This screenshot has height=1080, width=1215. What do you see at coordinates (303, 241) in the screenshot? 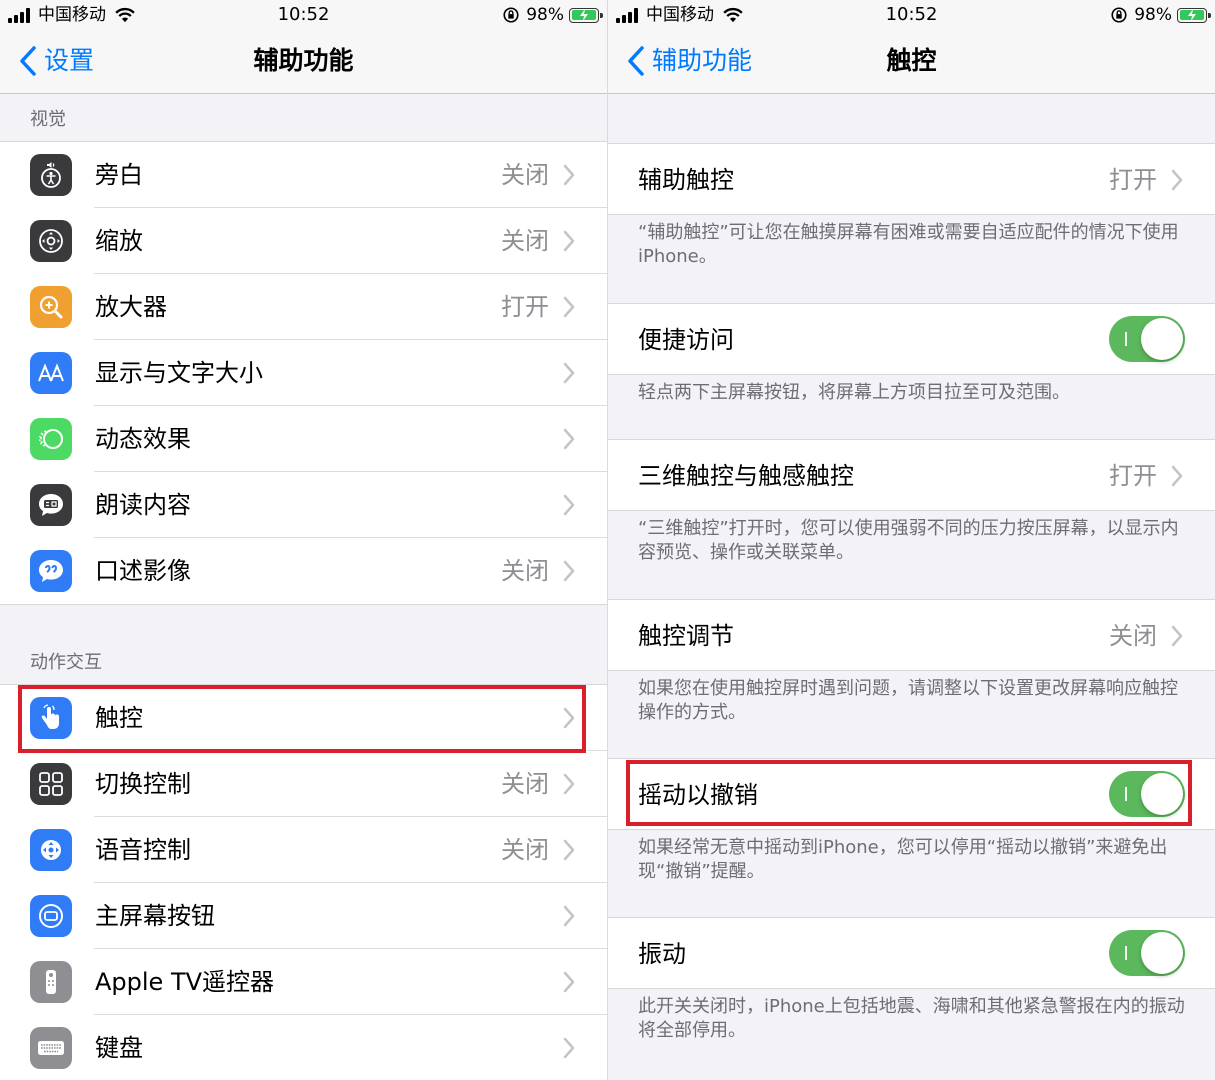
I see `row-zoom: 缩放 关闭` at bounding box center [303, 241].